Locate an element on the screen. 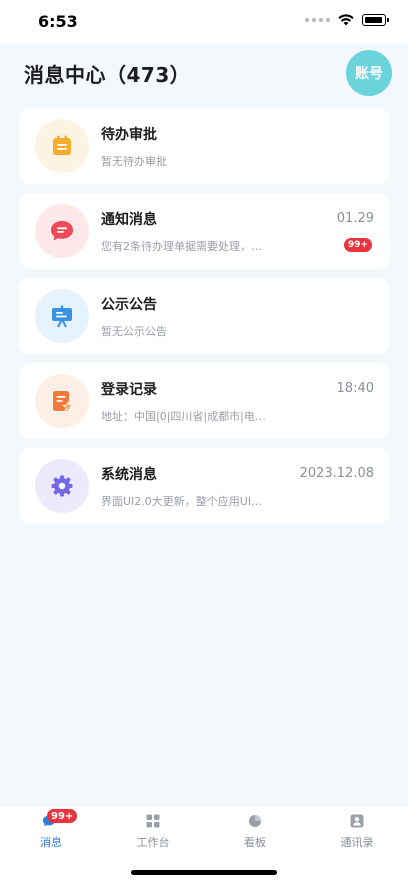 The image size is (408, 883). tab-label: 工作台 is located at coordinates (153, 842).